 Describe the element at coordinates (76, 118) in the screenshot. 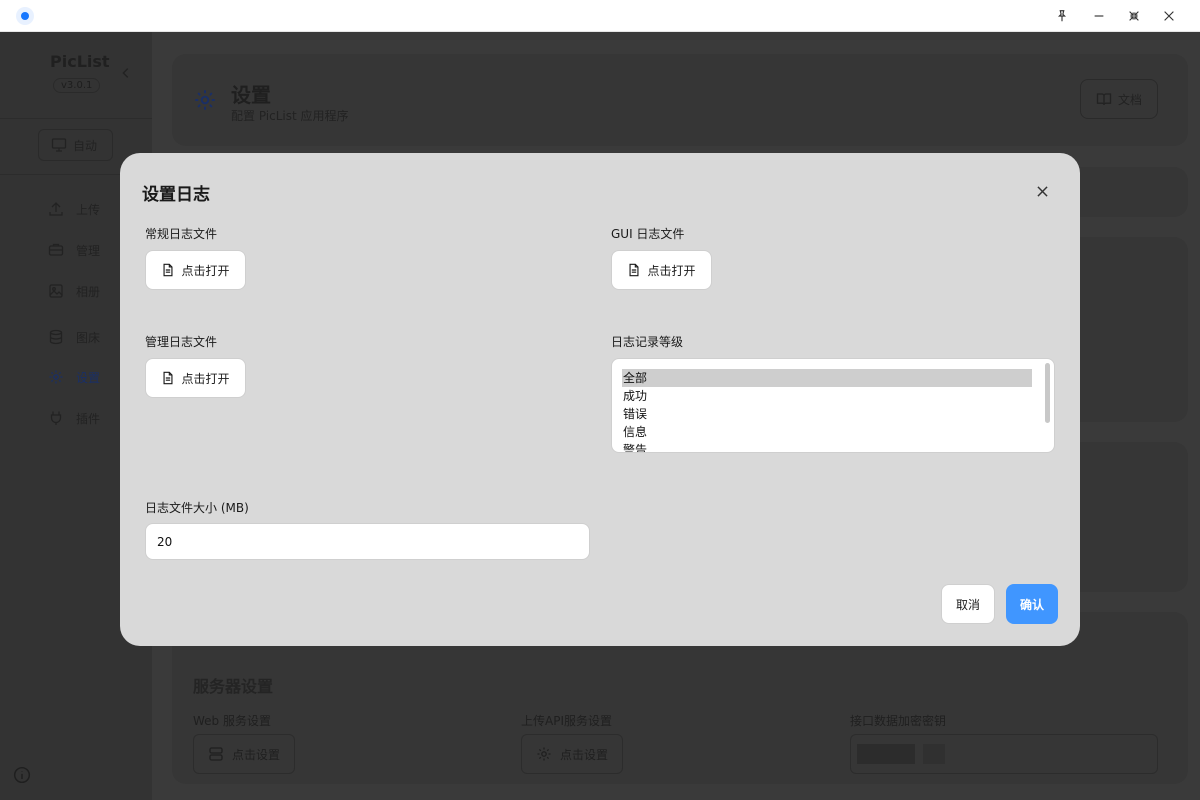

I see `divider` at that location.